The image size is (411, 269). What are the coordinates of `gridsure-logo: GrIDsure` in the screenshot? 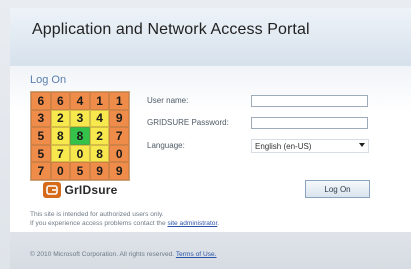 It's located at (80, 190).